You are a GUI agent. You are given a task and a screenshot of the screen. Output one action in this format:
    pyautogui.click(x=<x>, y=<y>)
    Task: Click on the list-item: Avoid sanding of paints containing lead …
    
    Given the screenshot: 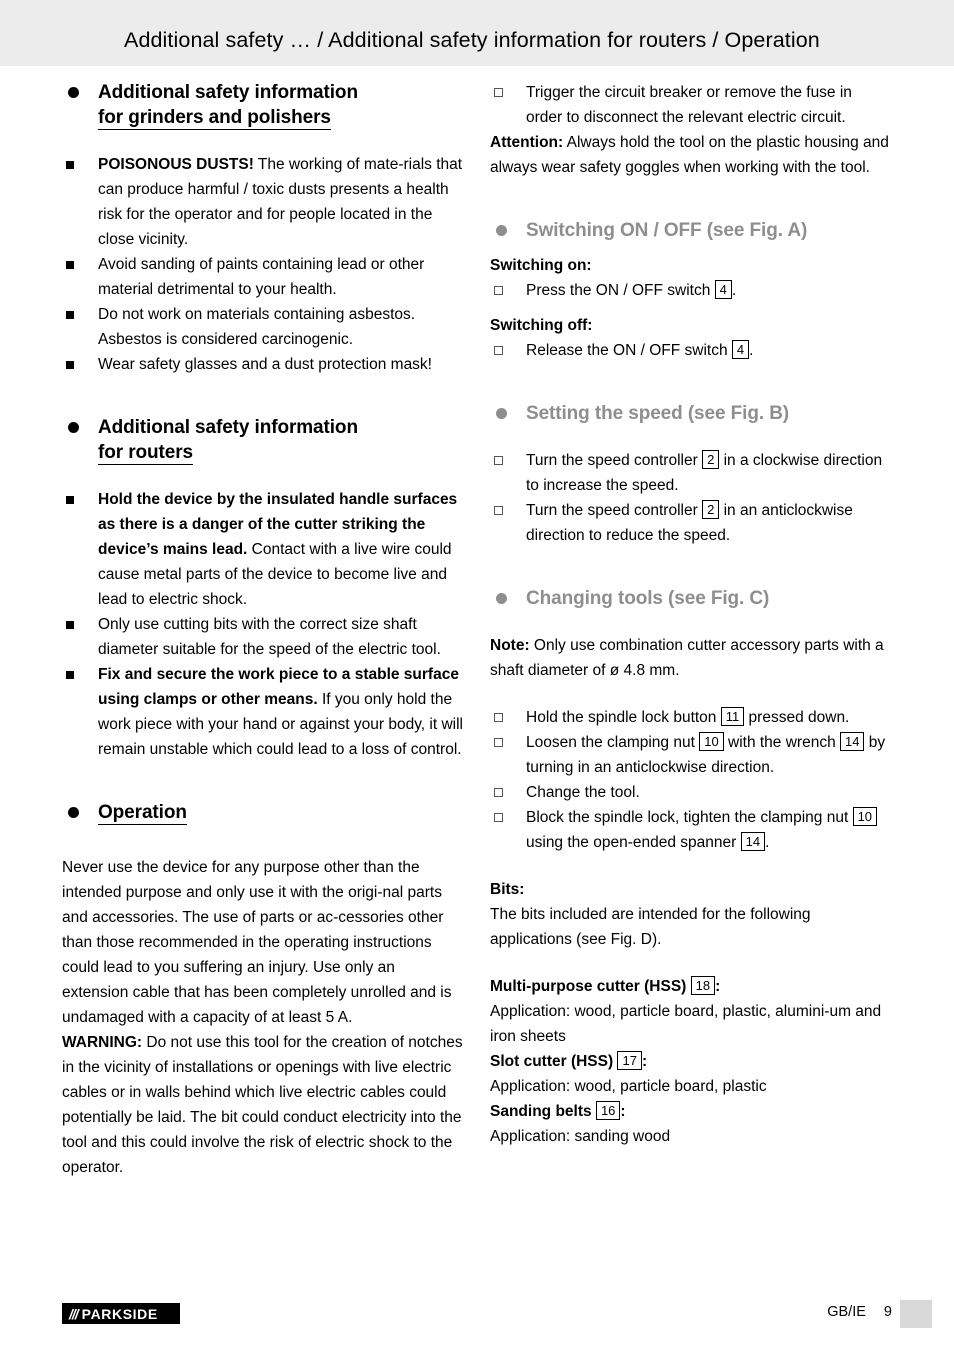 What is the action you would take?
    pyautogui.click(x=263, y=277)
    